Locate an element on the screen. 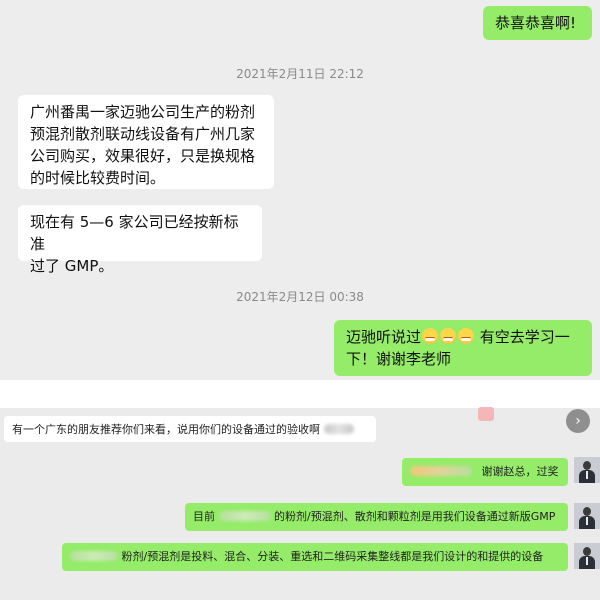 Image resolution: width=600 pixels, height=600 pixels. message-text: 恭喜恭喜啊! is located at coordinates (536, 23).